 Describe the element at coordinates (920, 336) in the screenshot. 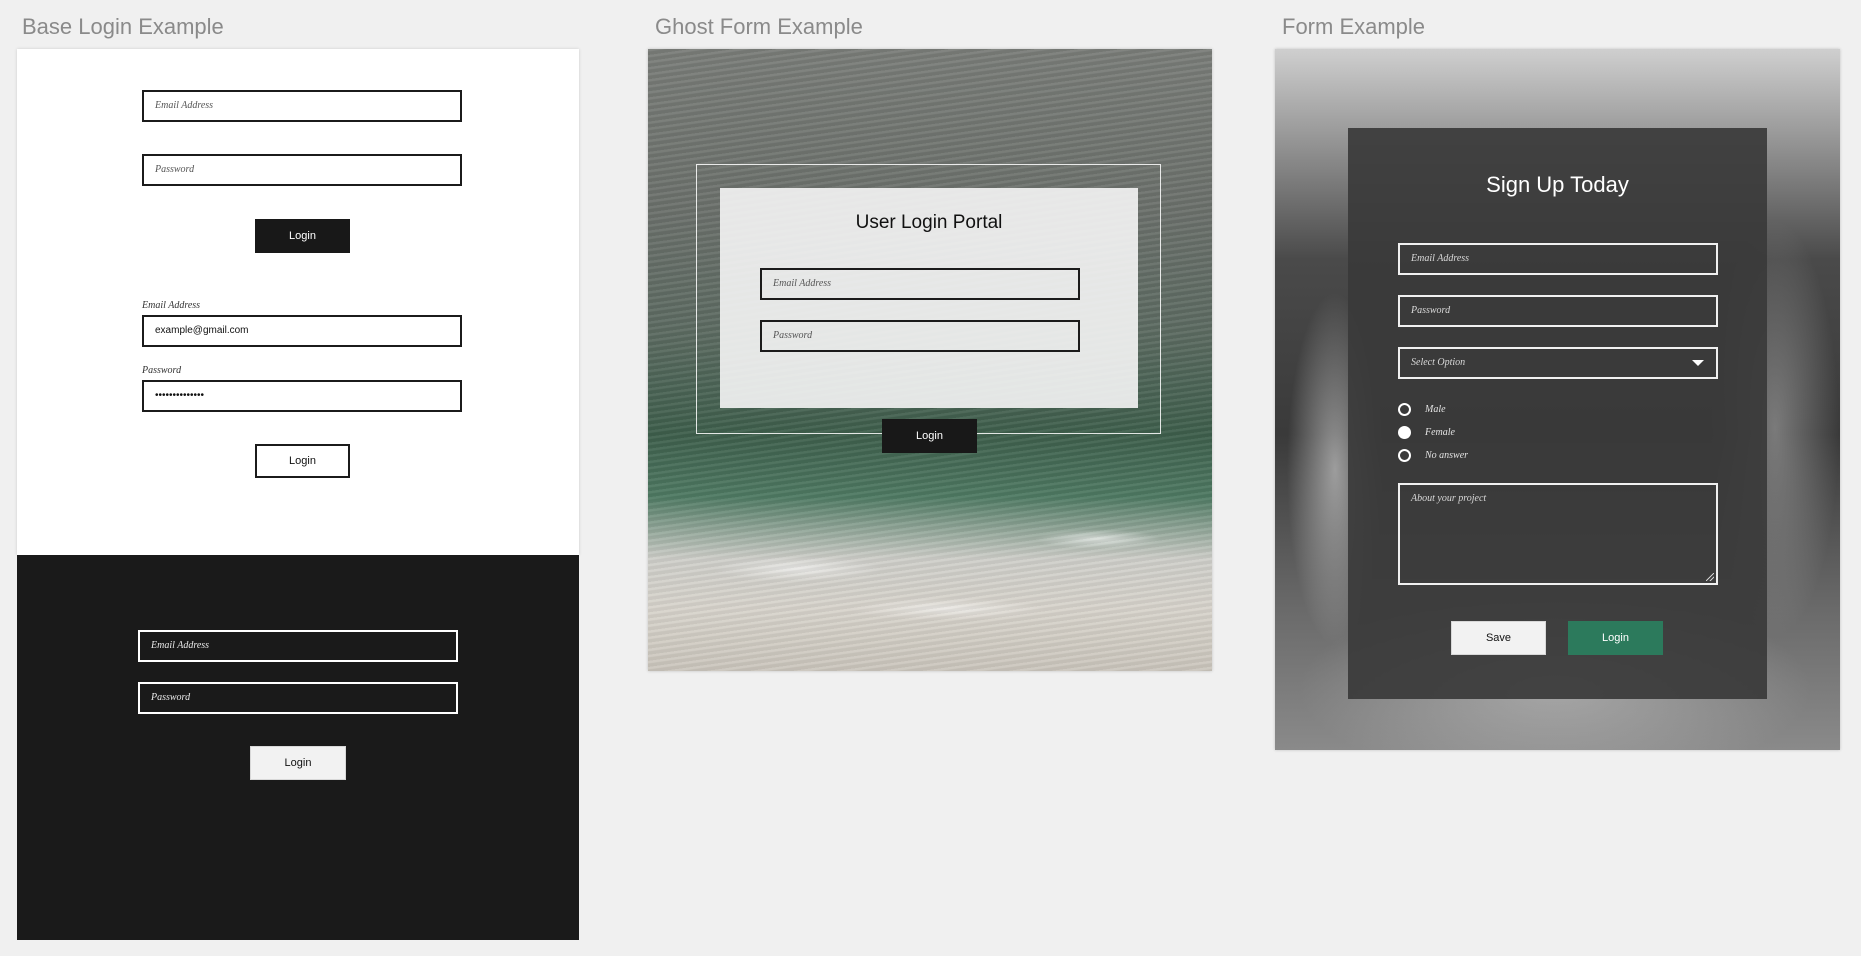

I see `ghost-password-field: Password` at that location.